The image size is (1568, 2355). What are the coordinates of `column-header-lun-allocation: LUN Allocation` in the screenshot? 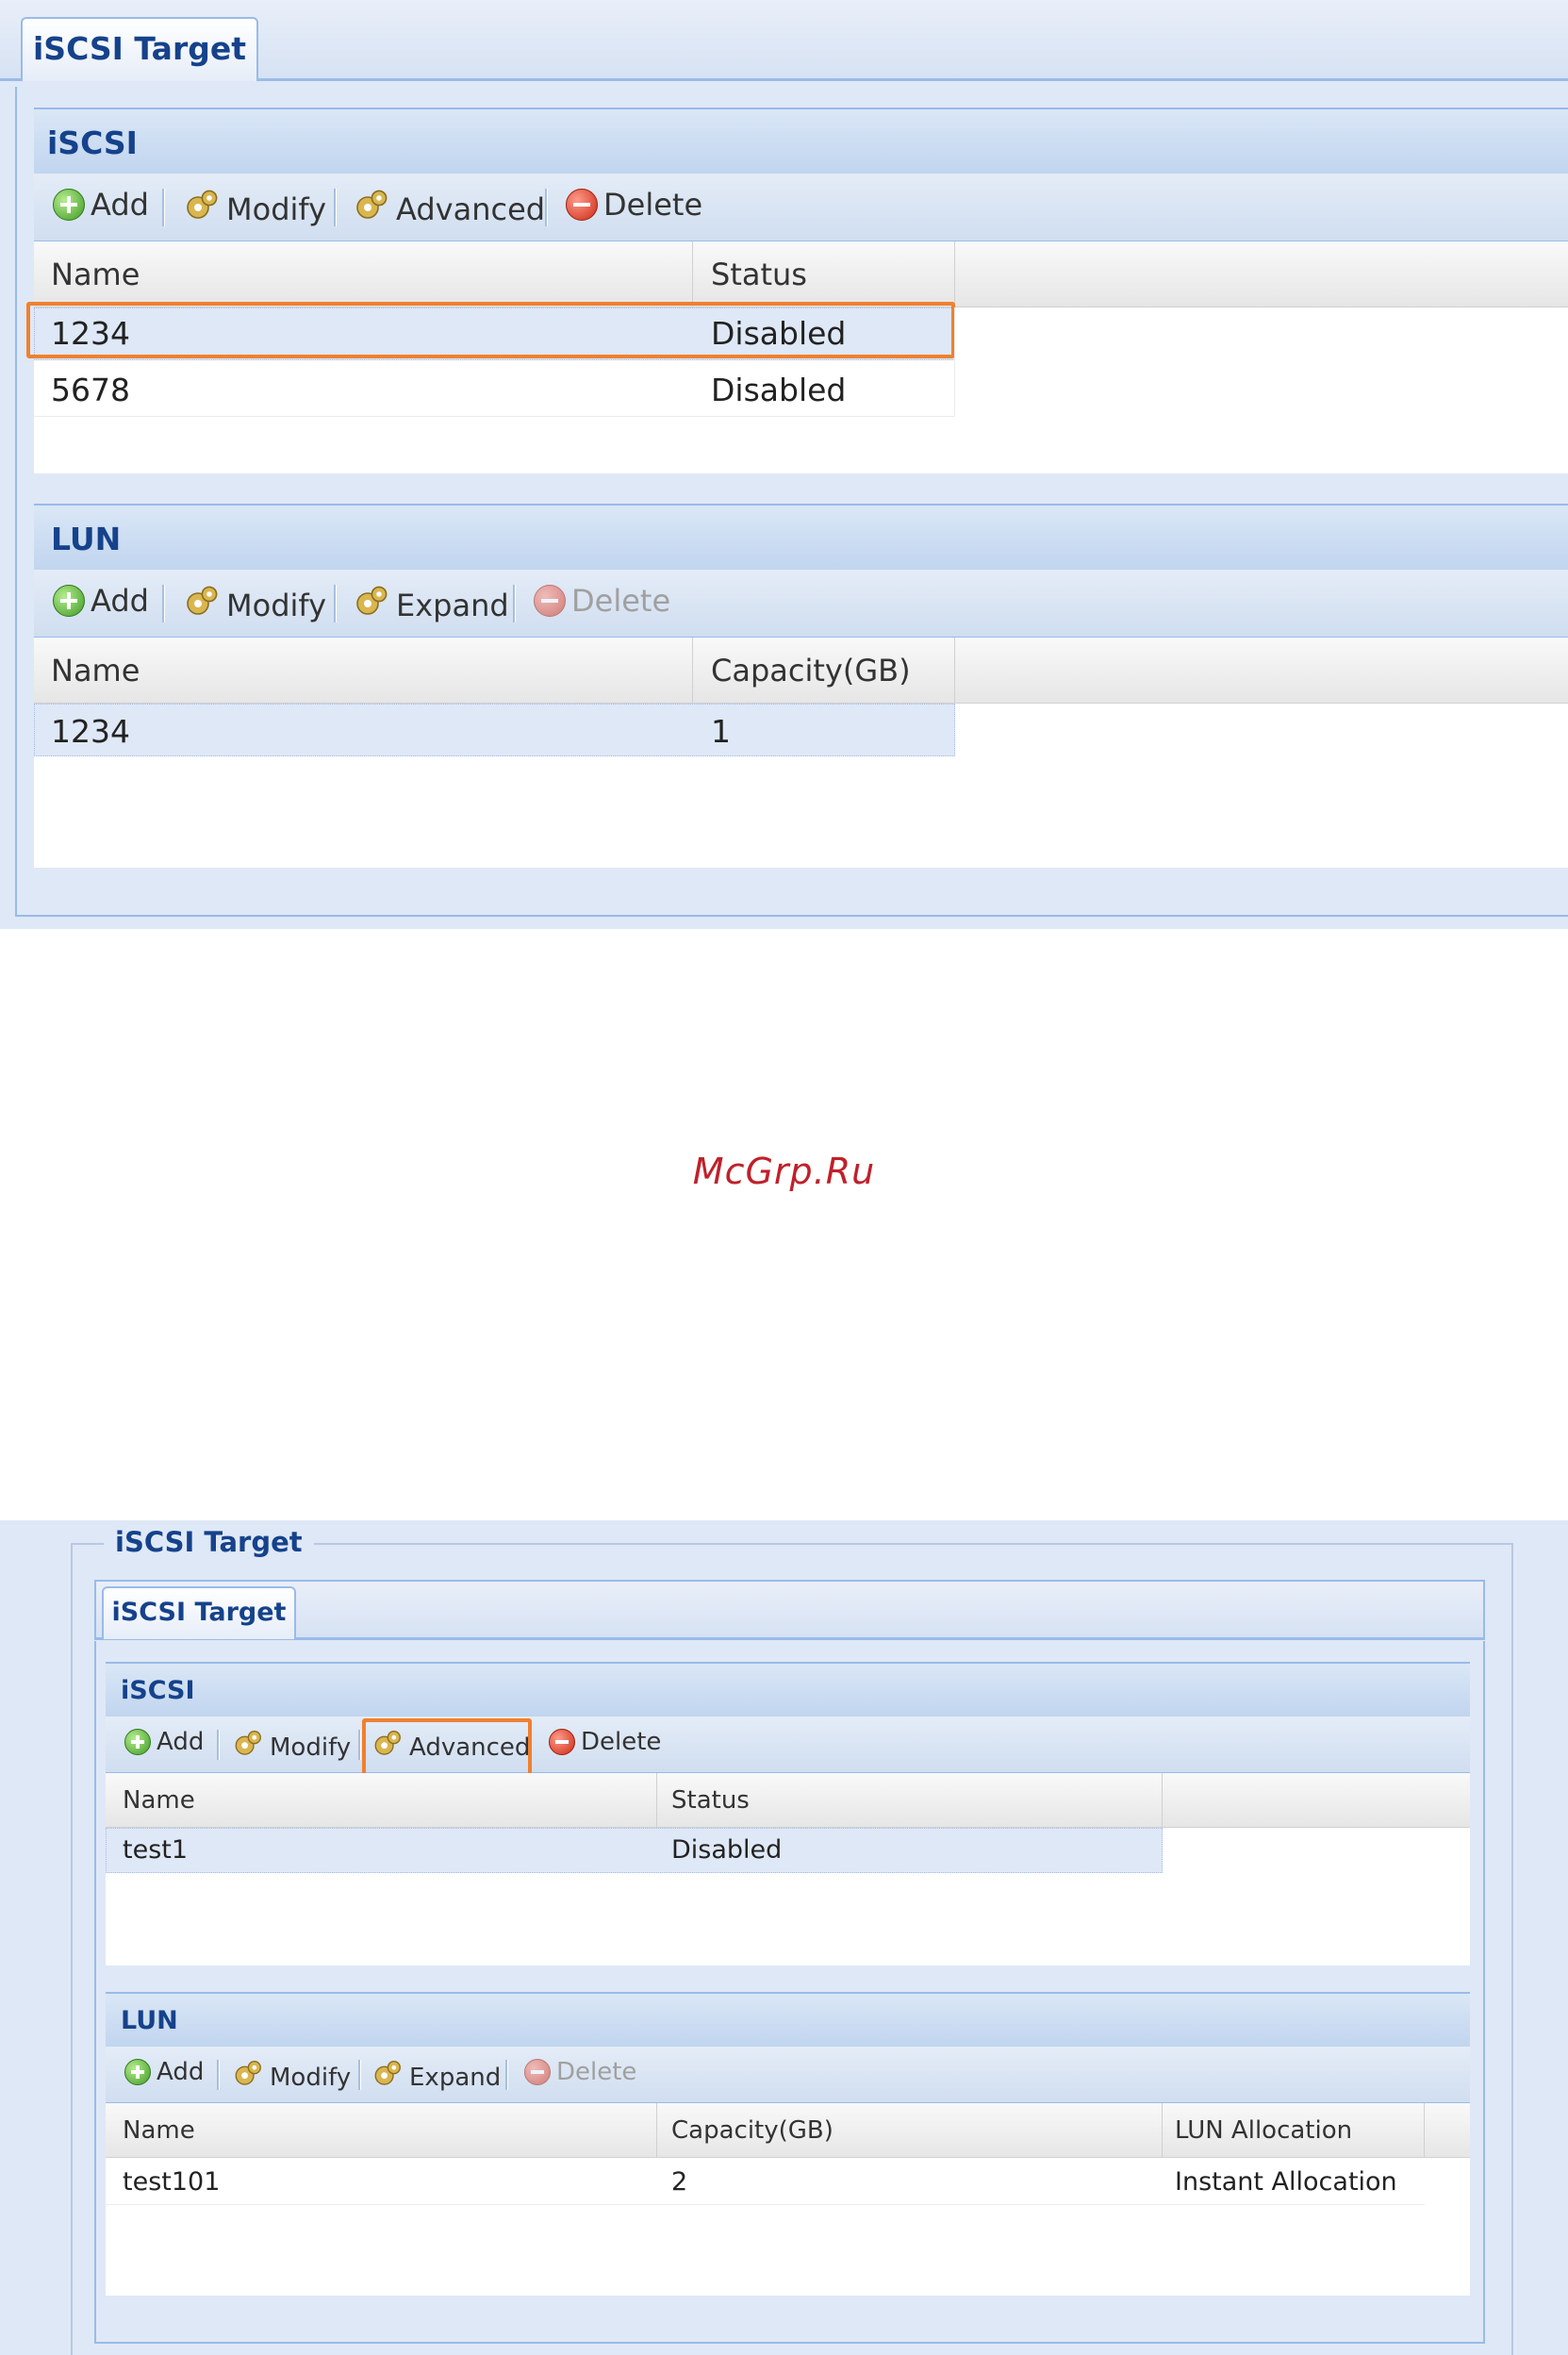 It's located at (1263, 2130).